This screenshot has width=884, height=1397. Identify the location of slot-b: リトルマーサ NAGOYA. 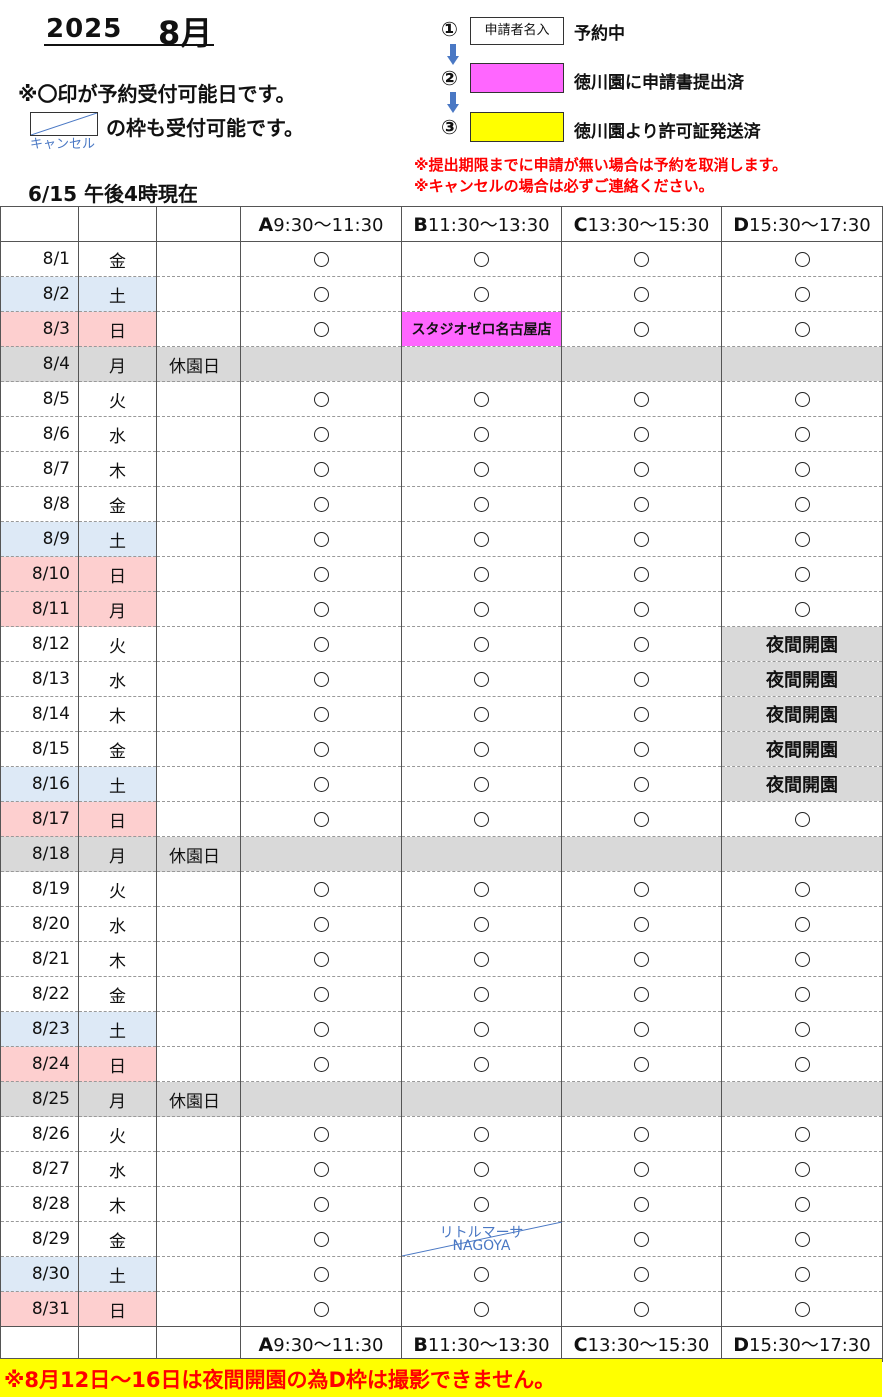
(481, 1239).